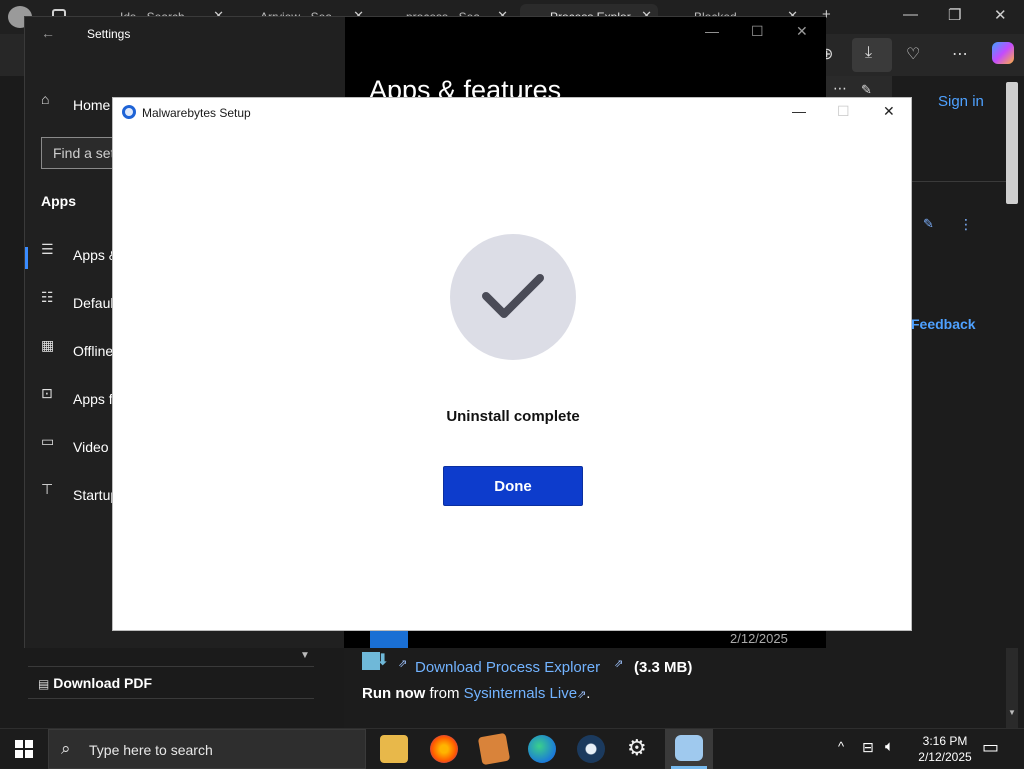  I want to click on sysinternals-live-link: Sysinternals Live, so click(520, 693).